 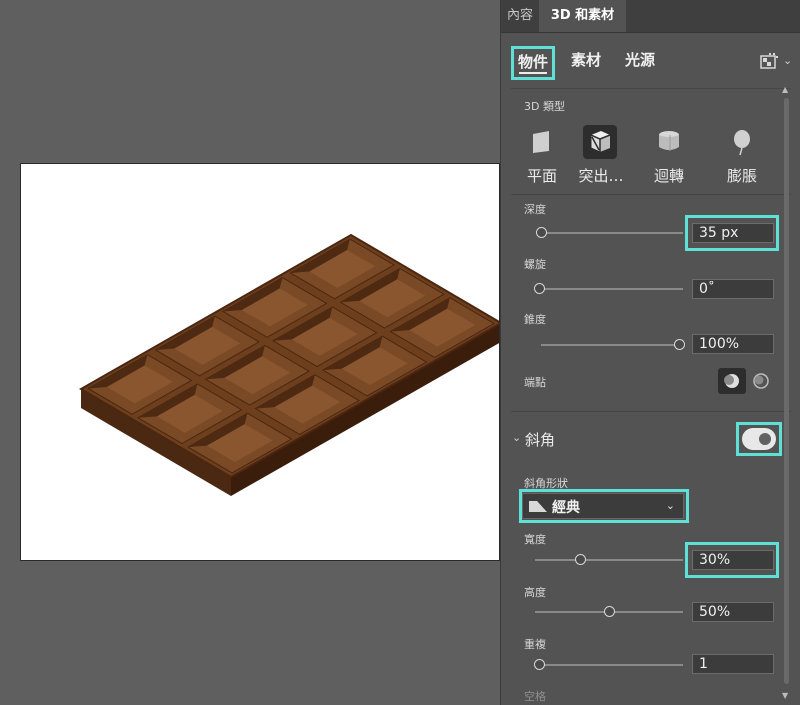 What do you see at coordinates (612, 289) in the screenshot?
I see `twist-slider-track` at bounding box center [612, 289].